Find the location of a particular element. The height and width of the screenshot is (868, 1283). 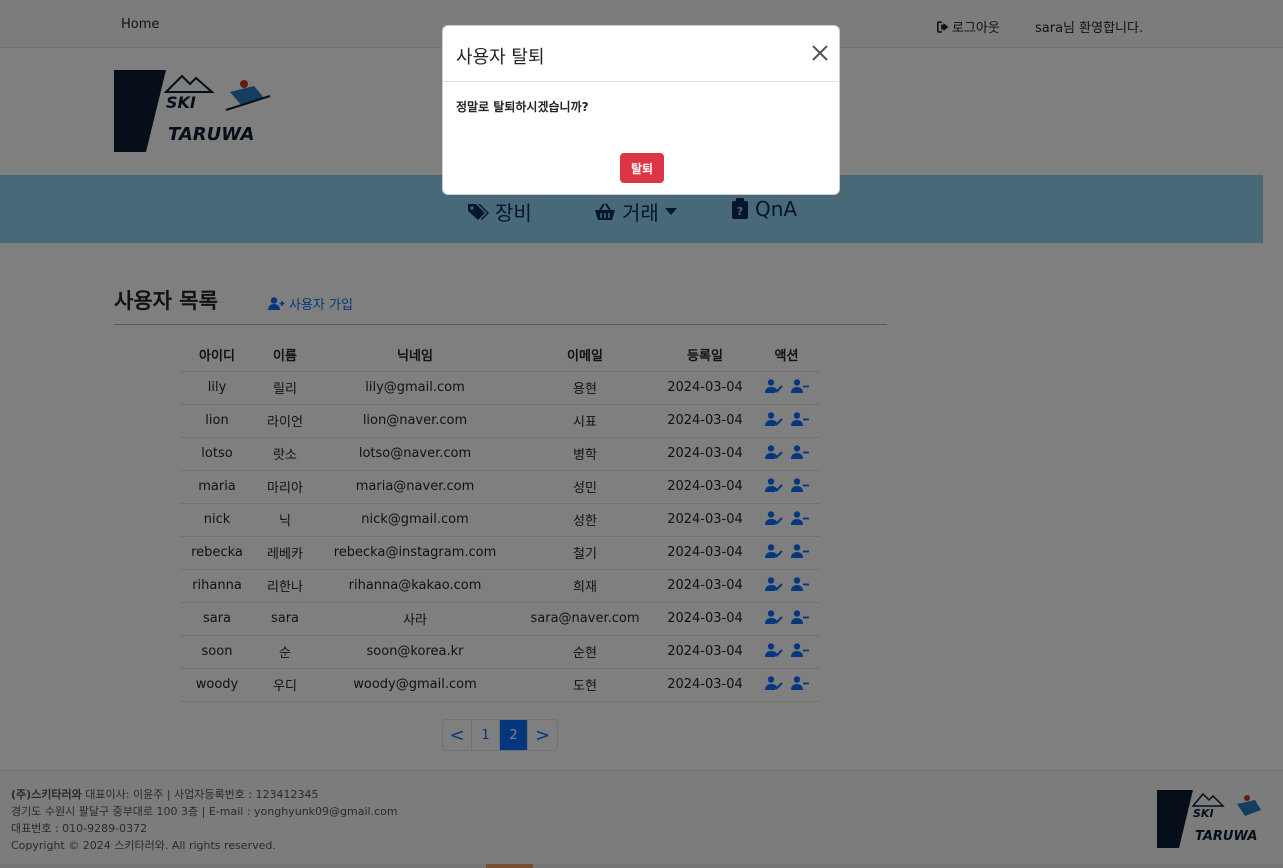

modal-message: 정말로 탈퇴하시겠습니까? is located at coordinates (522, 107).